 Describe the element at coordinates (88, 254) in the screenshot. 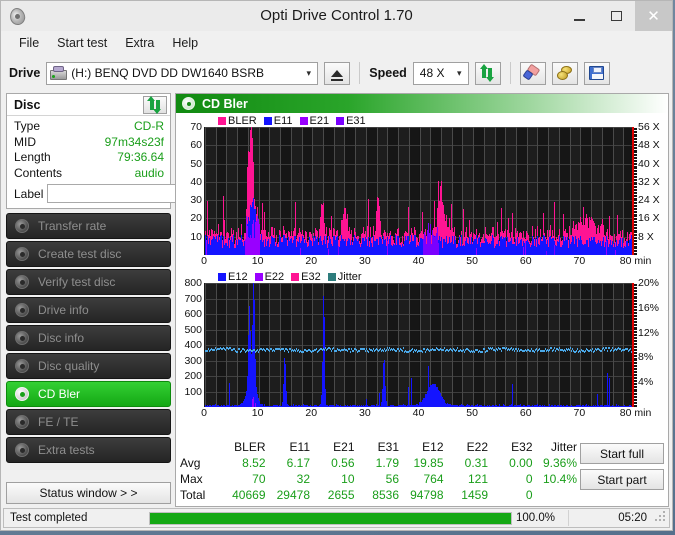

I see `sidebar-item-create-test-disc: Create test disc` at that location.